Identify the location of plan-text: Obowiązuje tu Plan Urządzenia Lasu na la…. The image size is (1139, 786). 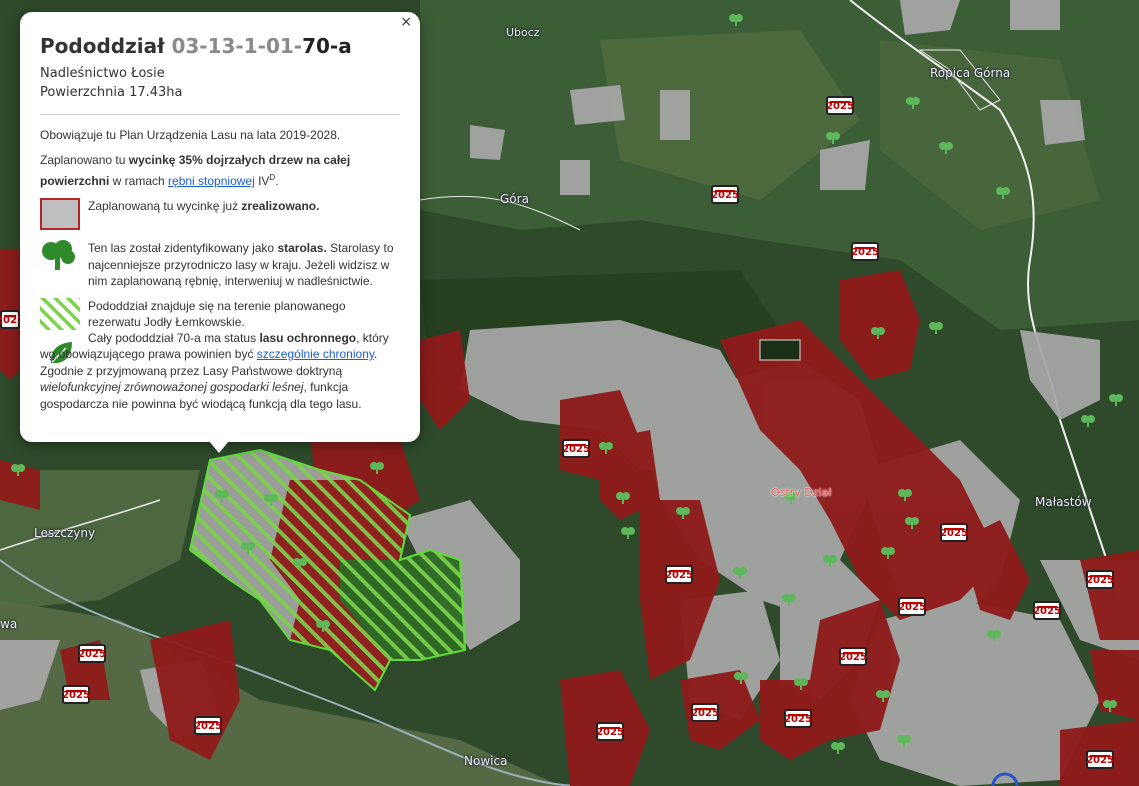
(190, 135).